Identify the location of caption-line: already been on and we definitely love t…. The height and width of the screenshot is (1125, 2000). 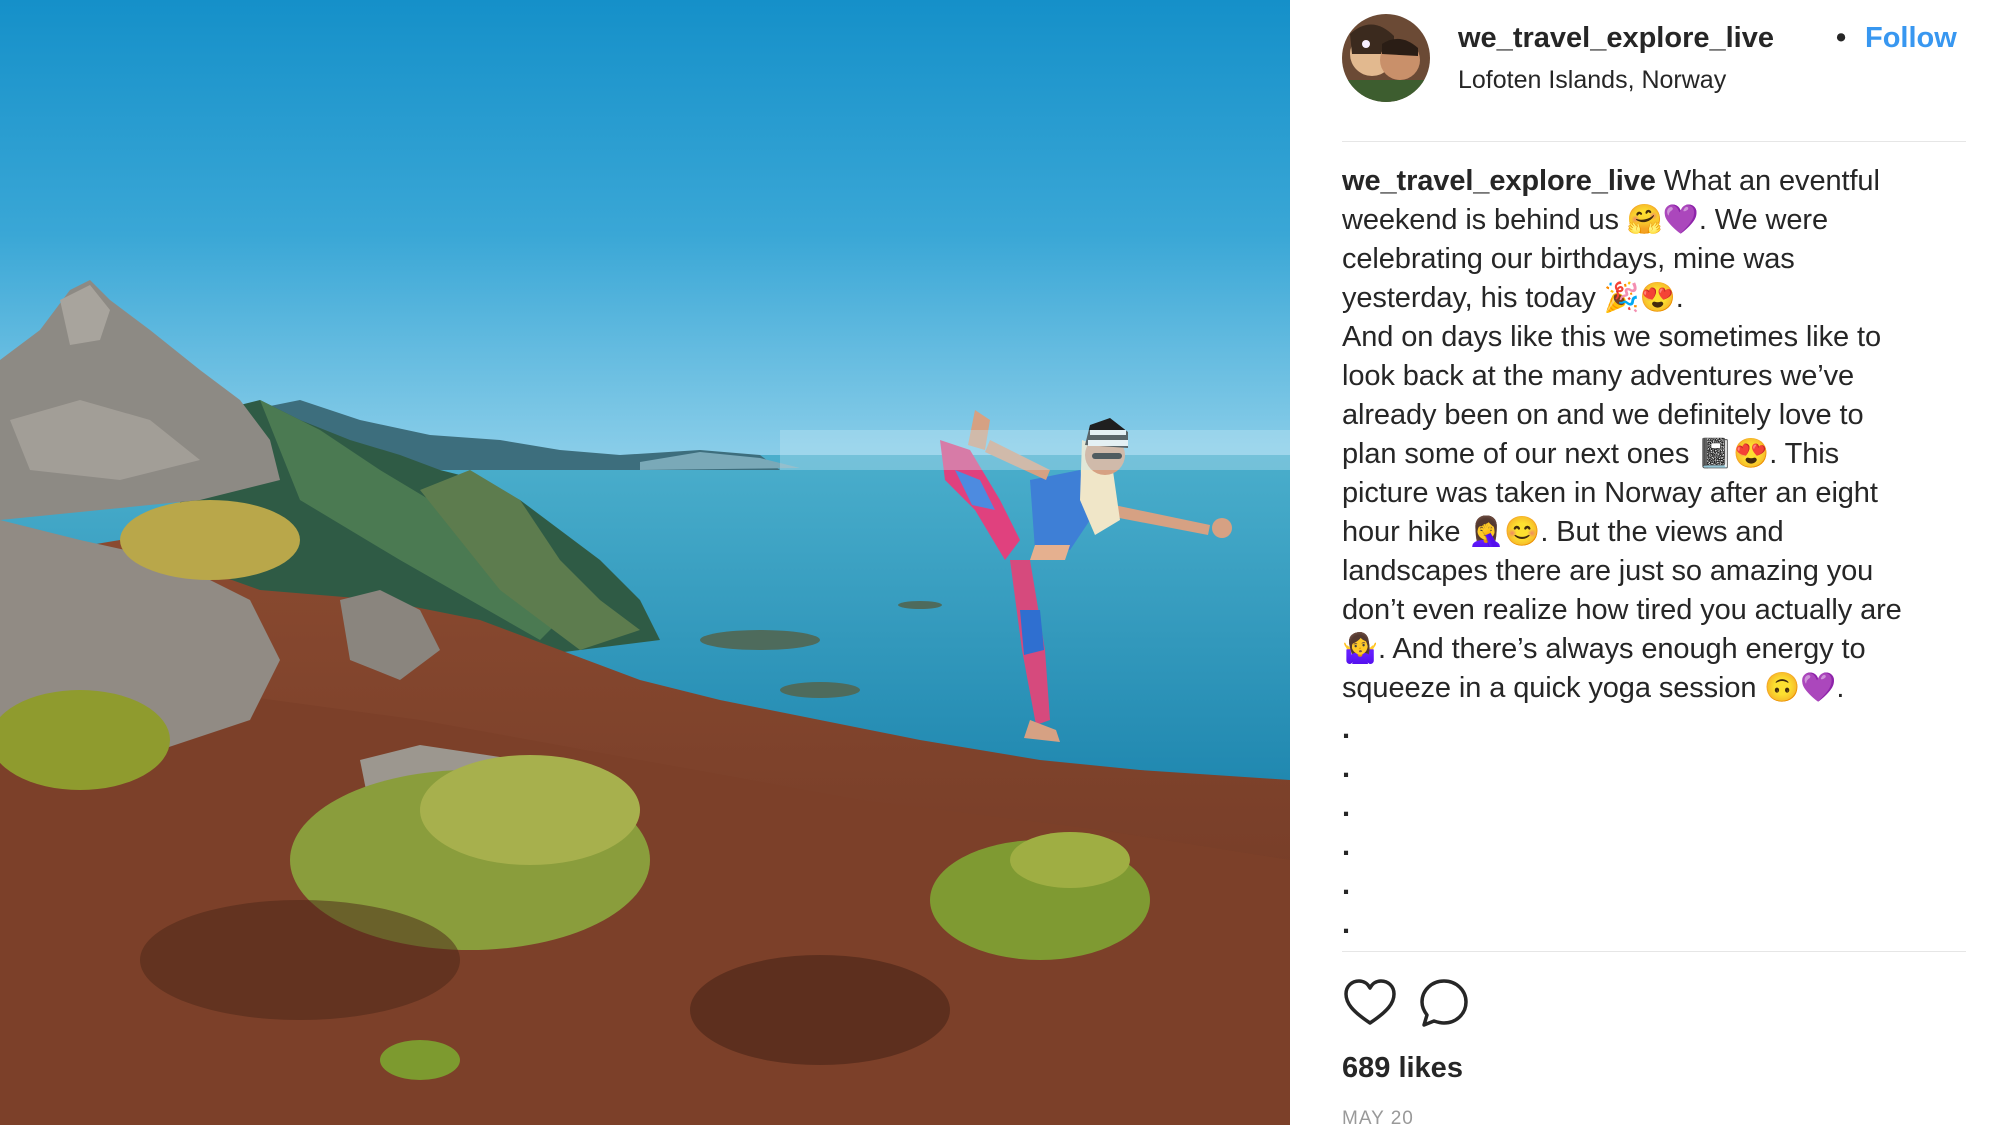
(1603, 415).